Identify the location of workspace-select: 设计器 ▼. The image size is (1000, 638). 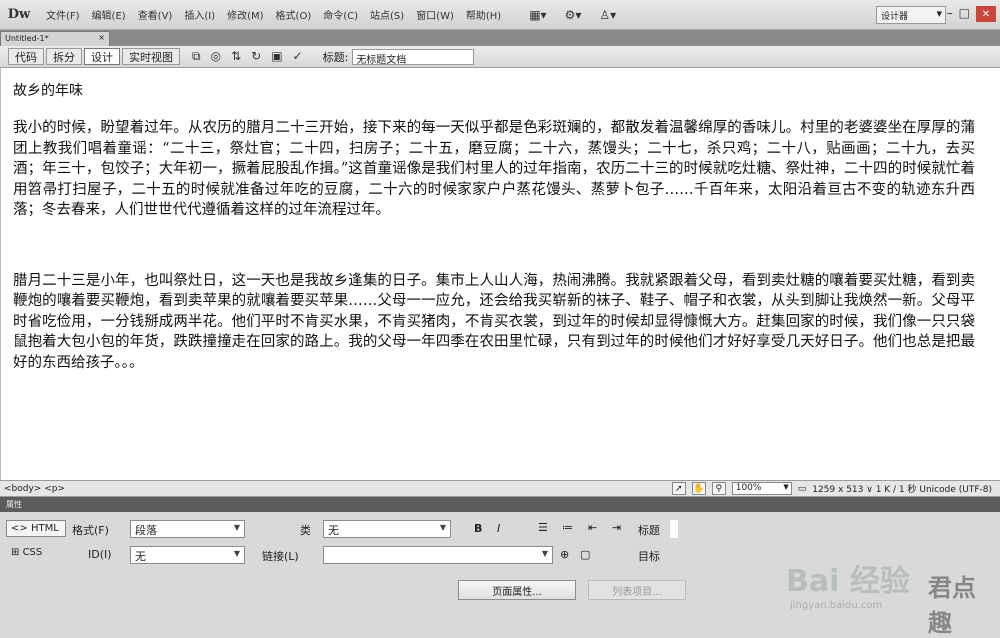
(911, 15).